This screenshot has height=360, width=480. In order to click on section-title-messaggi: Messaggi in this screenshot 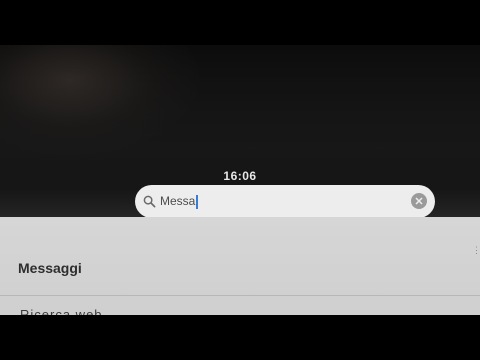, I will do `click(50, 268)`.